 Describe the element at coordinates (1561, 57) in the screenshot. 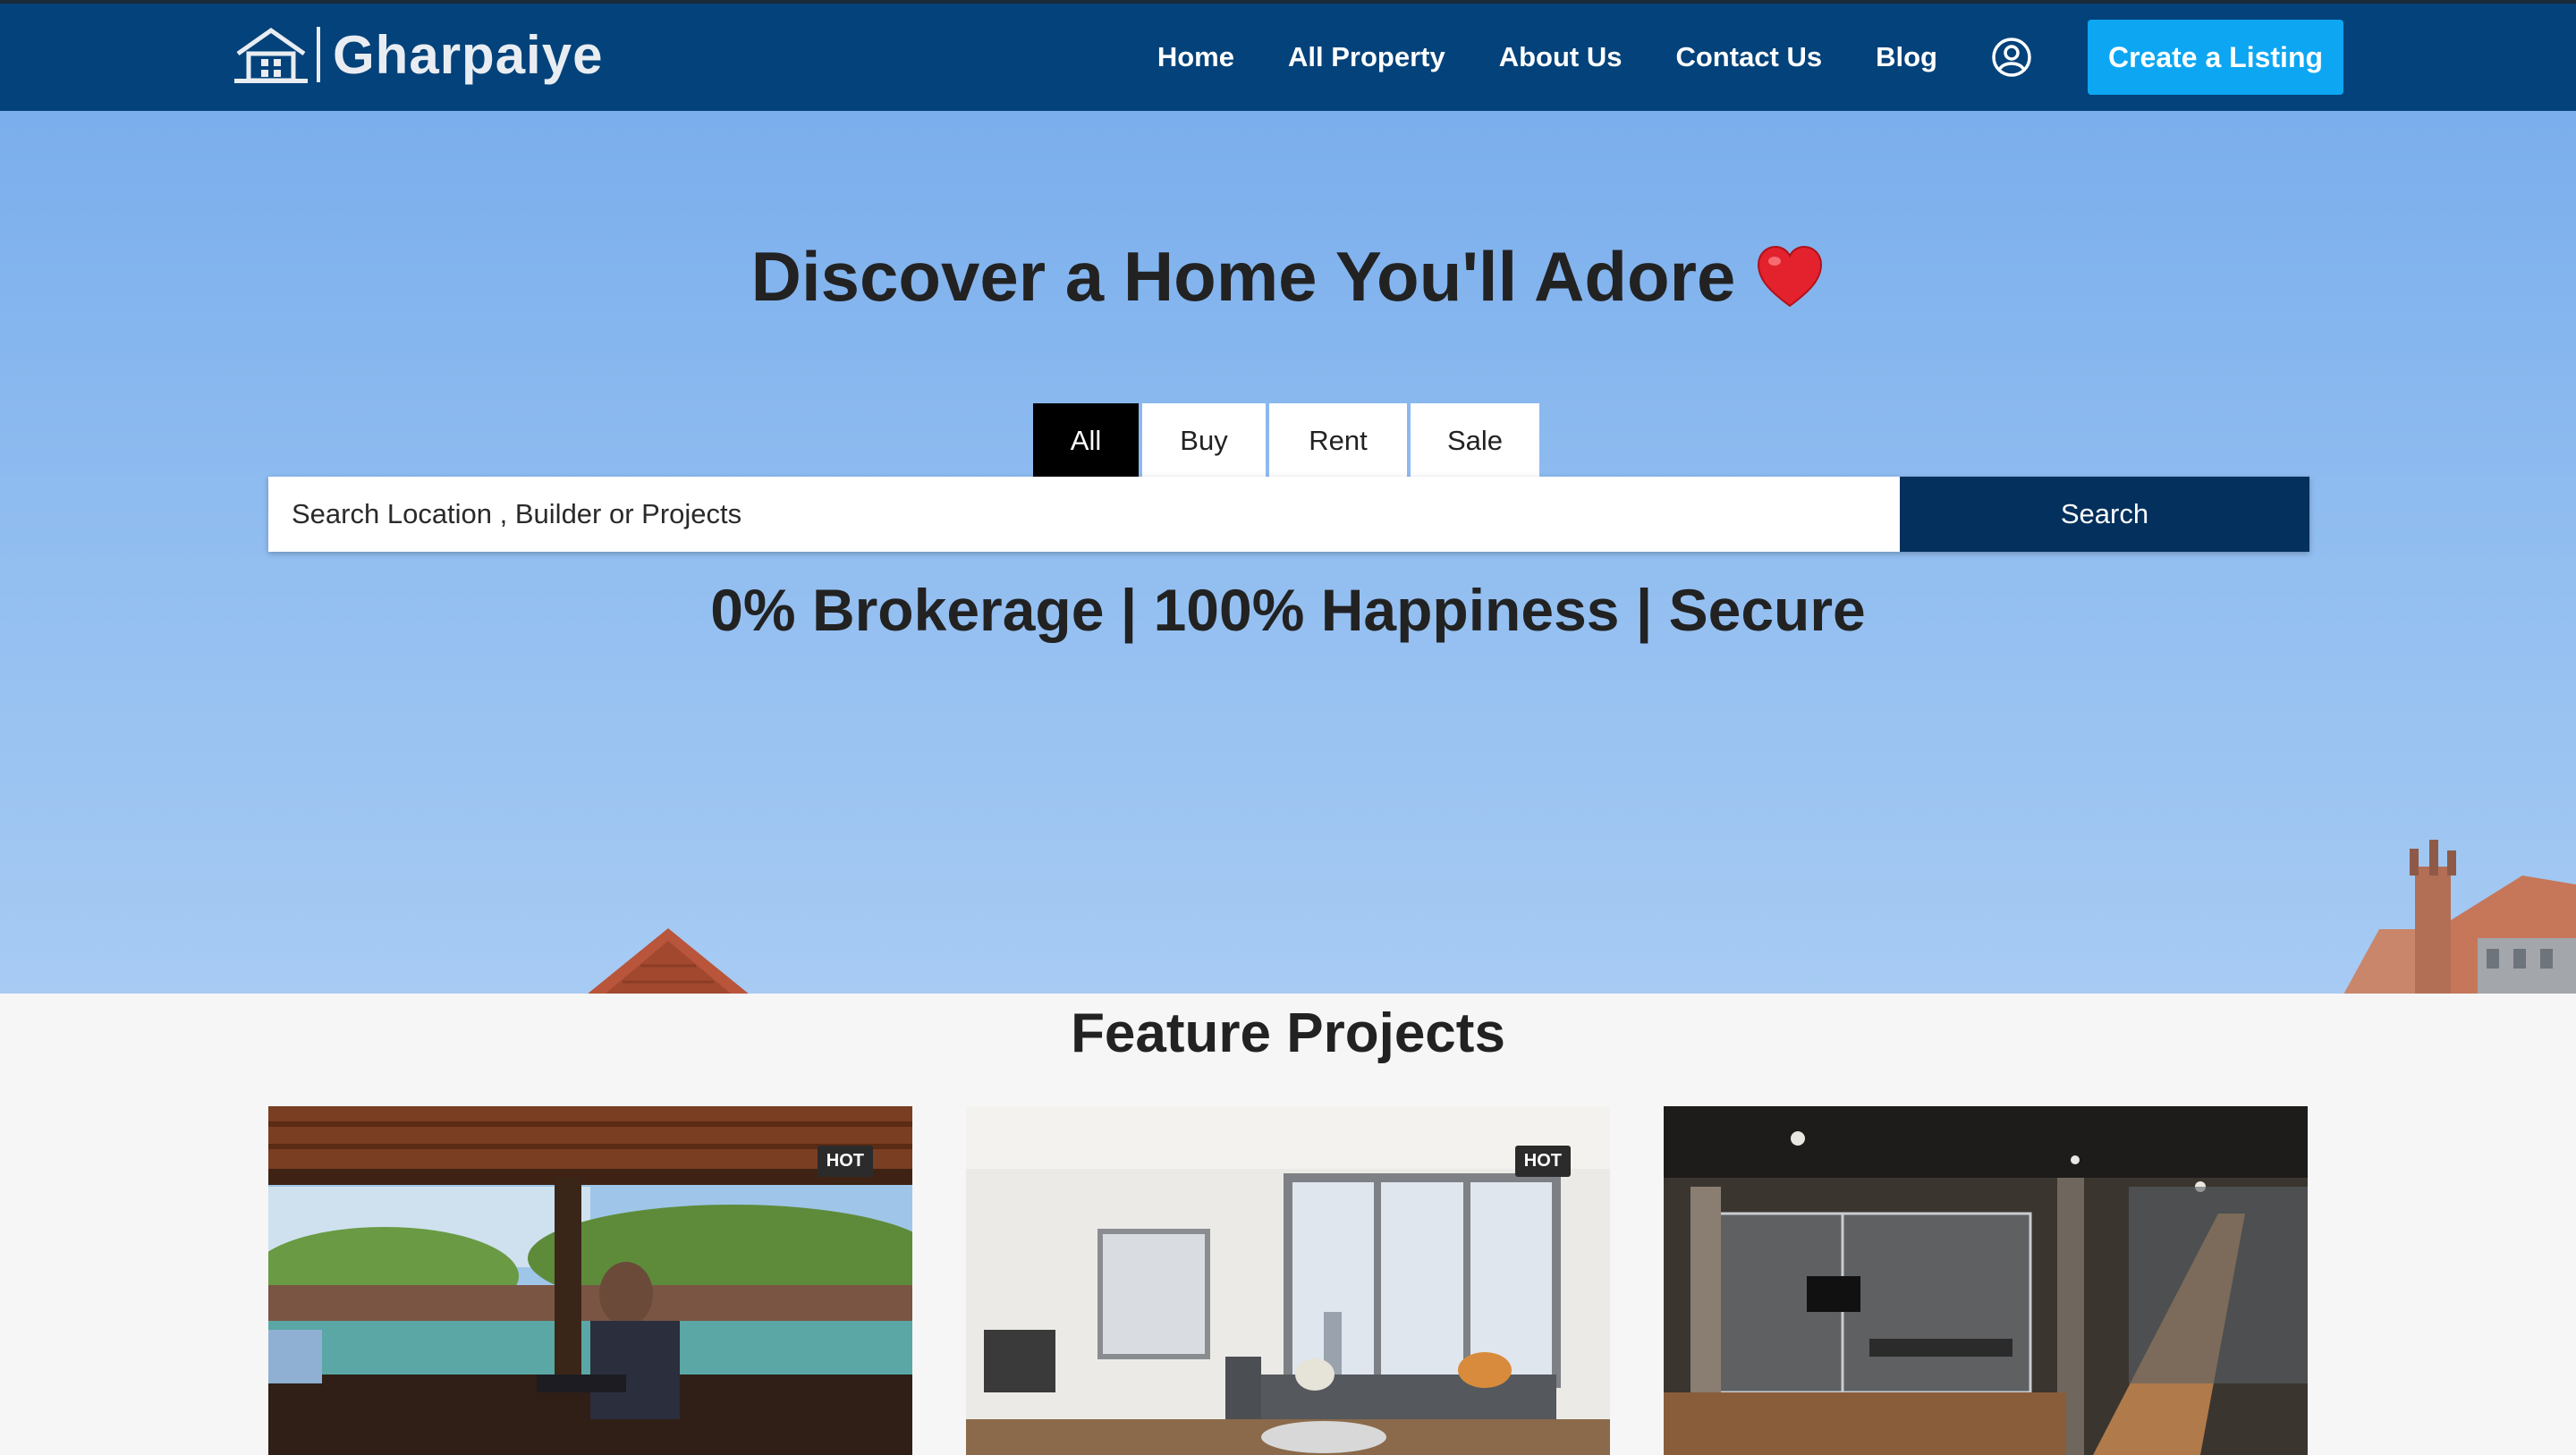

I see `nav-about-us: About Us` at that location.